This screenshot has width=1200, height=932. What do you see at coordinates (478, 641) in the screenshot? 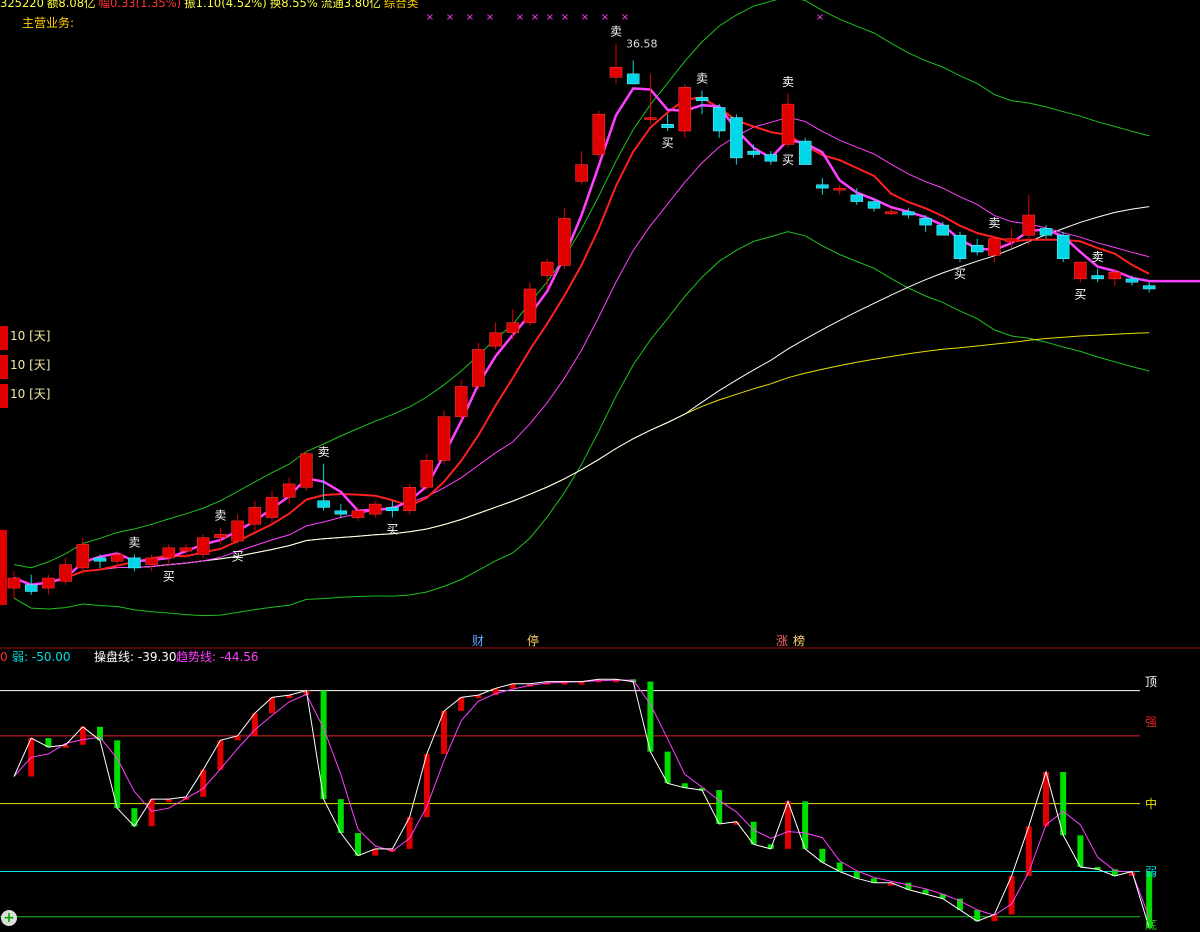
I see `event-marker-finance: 财` at bounding box center [478, 641].